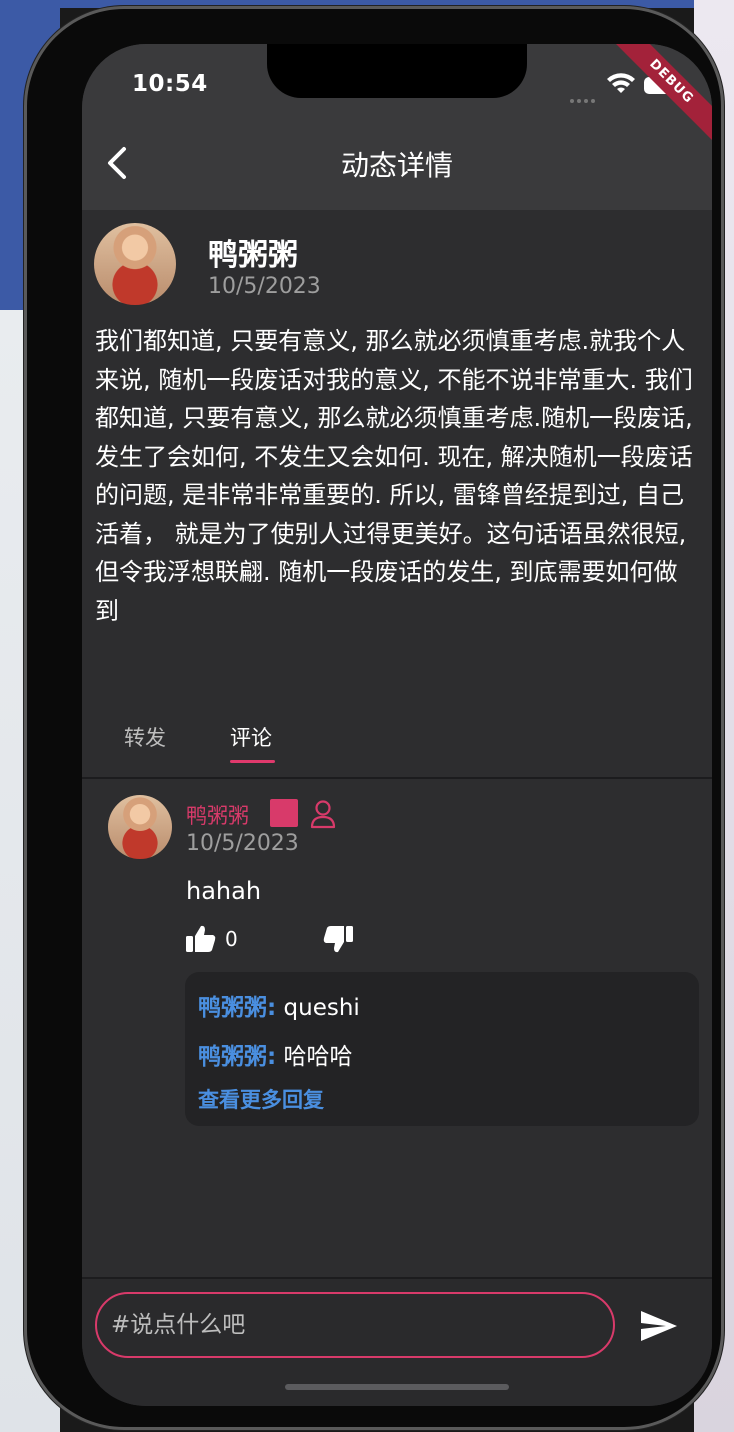  Describe the element at coordinates (323, 814) in the screenshot. I see `user-icon` at that location.